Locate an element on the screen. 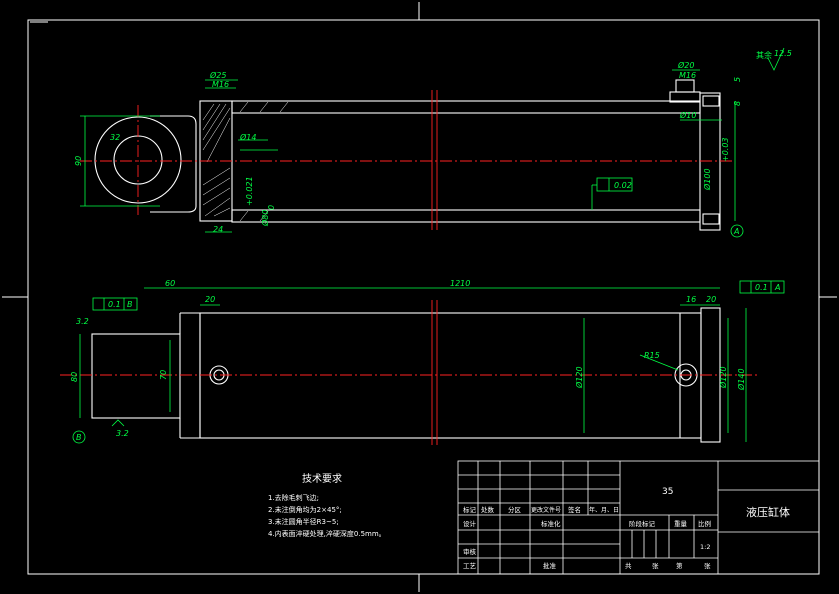 This screenshot has width=839, height=594. tb-sheet: 张 is located at coordinates (655, 565).